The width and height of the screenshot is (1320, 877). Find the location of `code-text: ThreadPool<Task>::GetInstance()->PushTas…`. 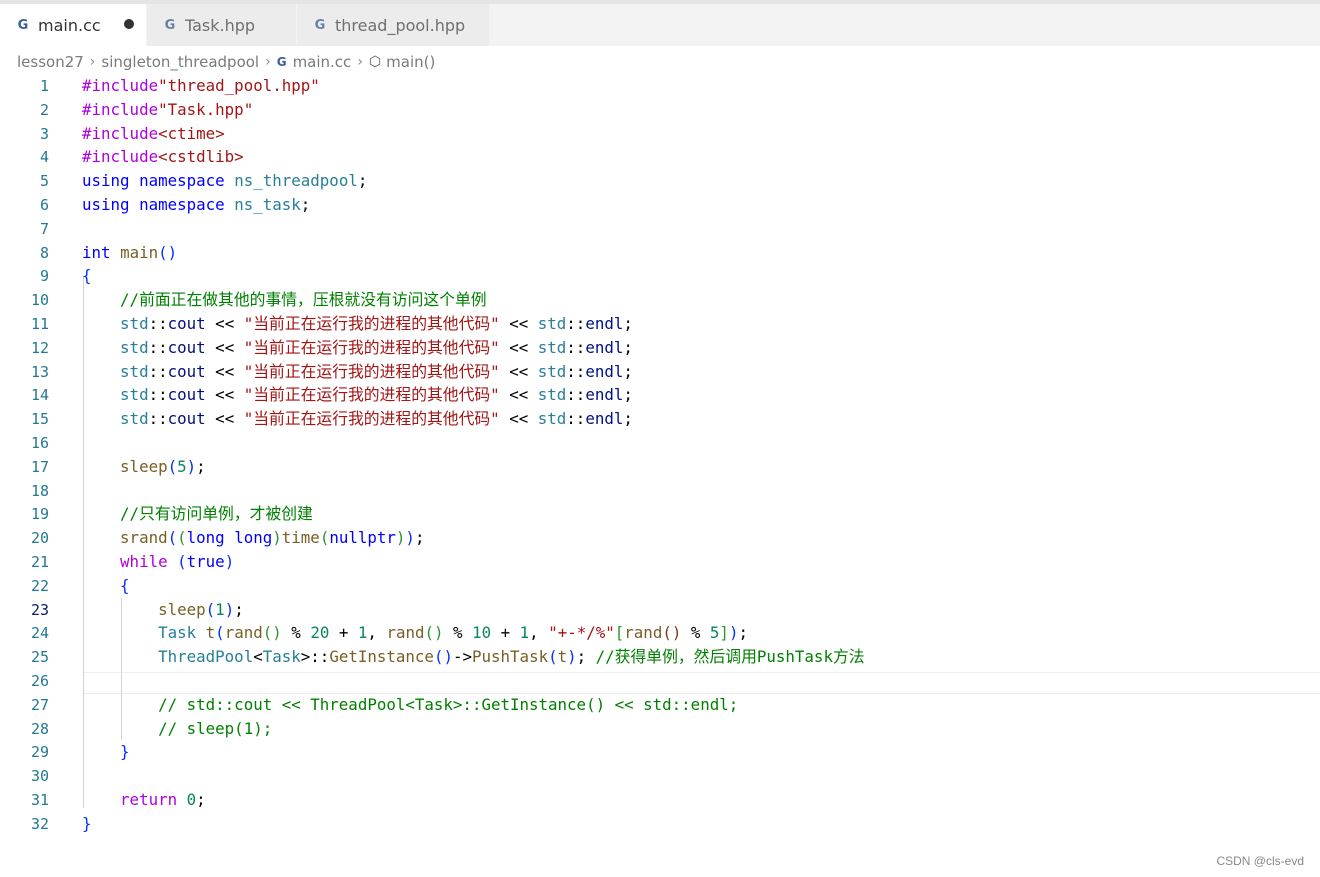

code-text: ThreadPool<Task>::GetInstance()->PushTas… is located at coordinates (511, 657).